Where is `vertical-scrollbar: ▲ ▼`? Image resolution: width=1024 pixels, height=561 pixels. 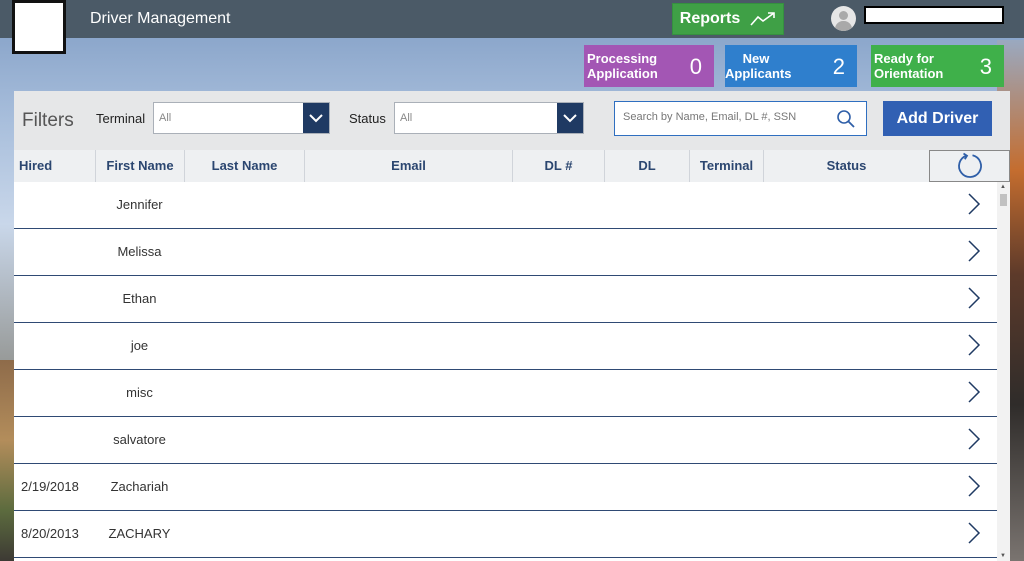
vertical-scrollbar: ▲ ▼ is located at coordinates (1003, 371).